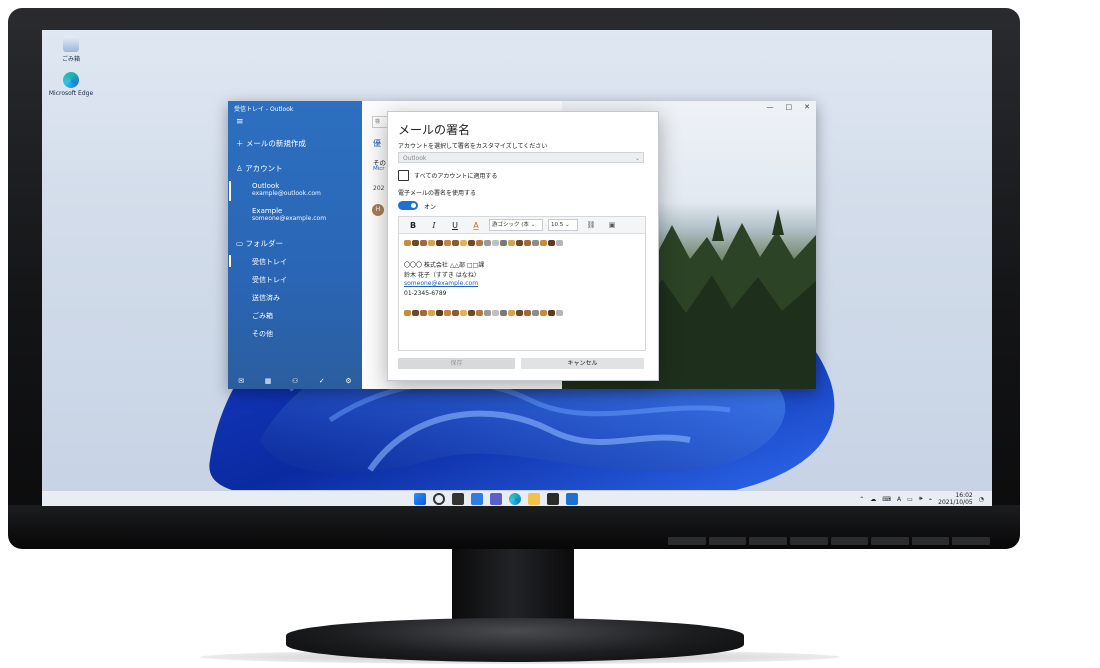 The height and width of the screenshot is (668, 1100). What do you see at coordinates (483, 243) in the screenshot?
I see `decorative-emoji-row-top` at bounding box center [483, 243].